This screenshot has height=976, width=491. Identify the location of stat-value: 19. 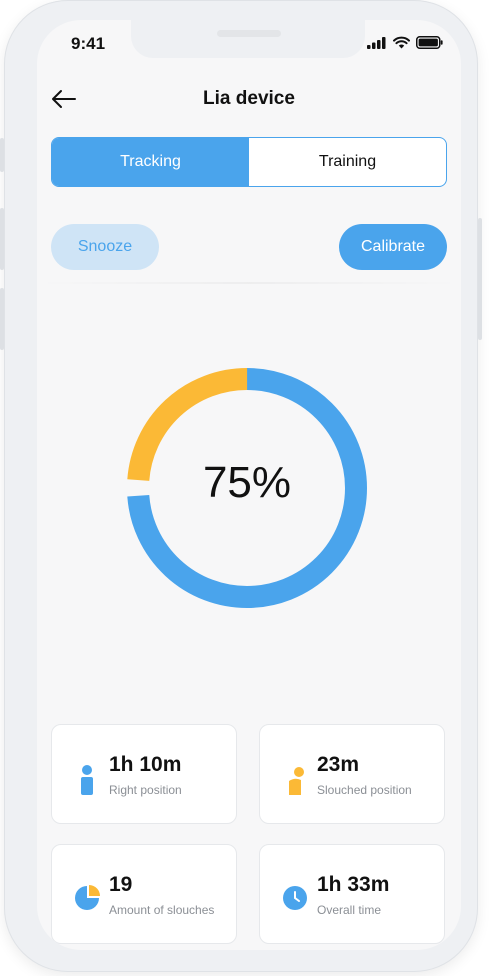
(121, 884).